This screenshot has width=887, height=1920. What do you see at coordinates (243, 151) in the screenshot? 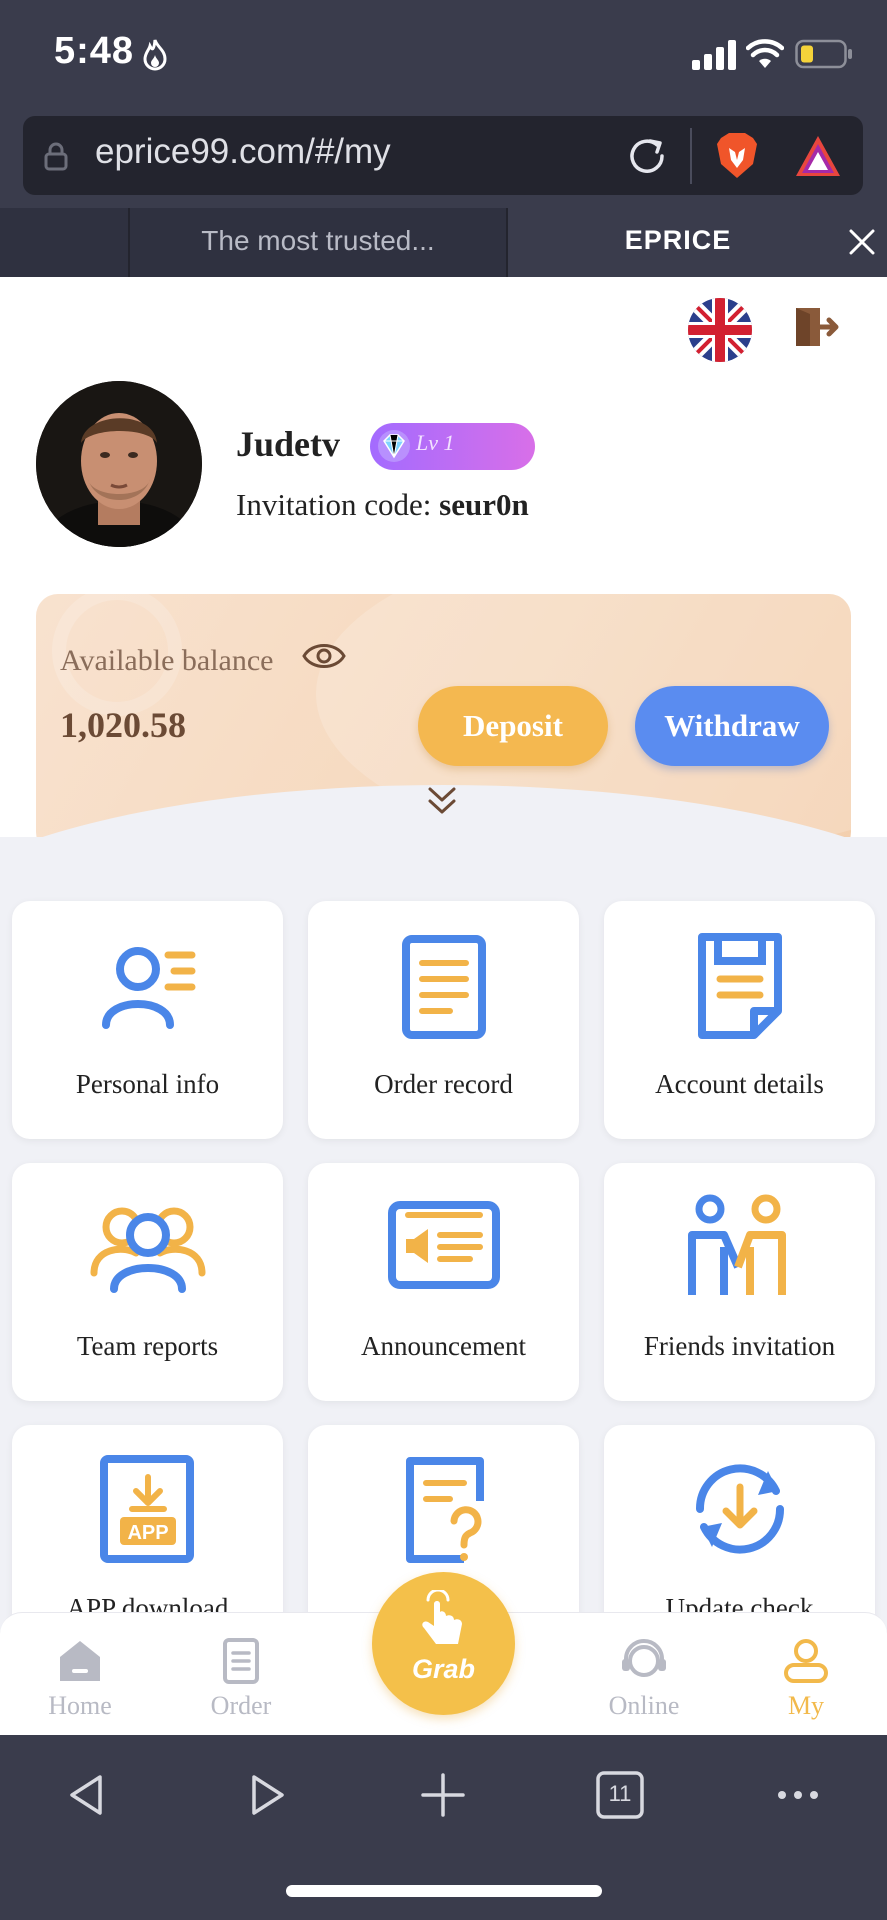
I see `url-text: eprice99.com/#/my` at bounding box center [243, 151].